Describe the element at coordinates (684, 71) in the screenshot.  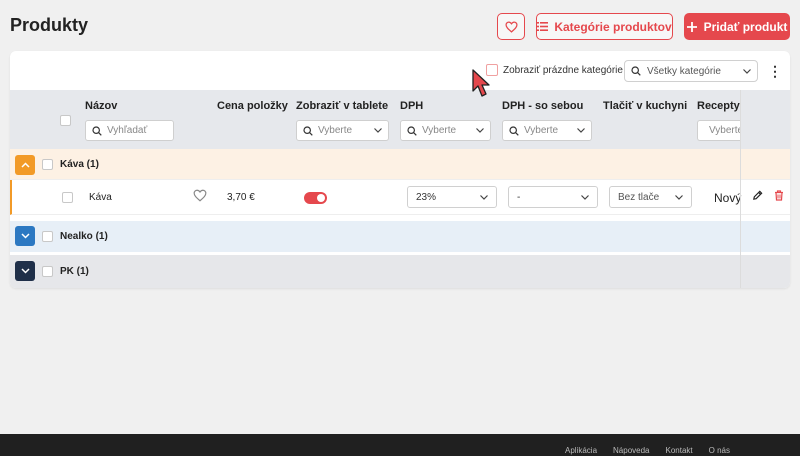
I see `category-filter-value: Všetky kategórie` at that location.